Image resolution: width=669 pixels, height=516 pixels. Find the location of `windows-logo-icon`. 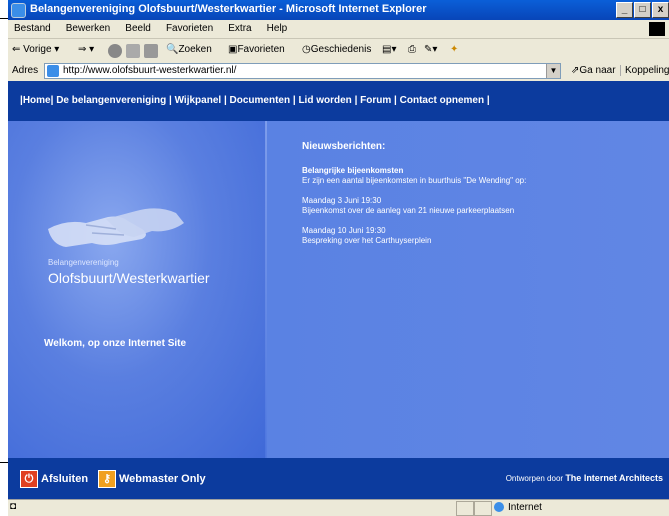

windows-logo-icon is located at coordinates (657, 29).